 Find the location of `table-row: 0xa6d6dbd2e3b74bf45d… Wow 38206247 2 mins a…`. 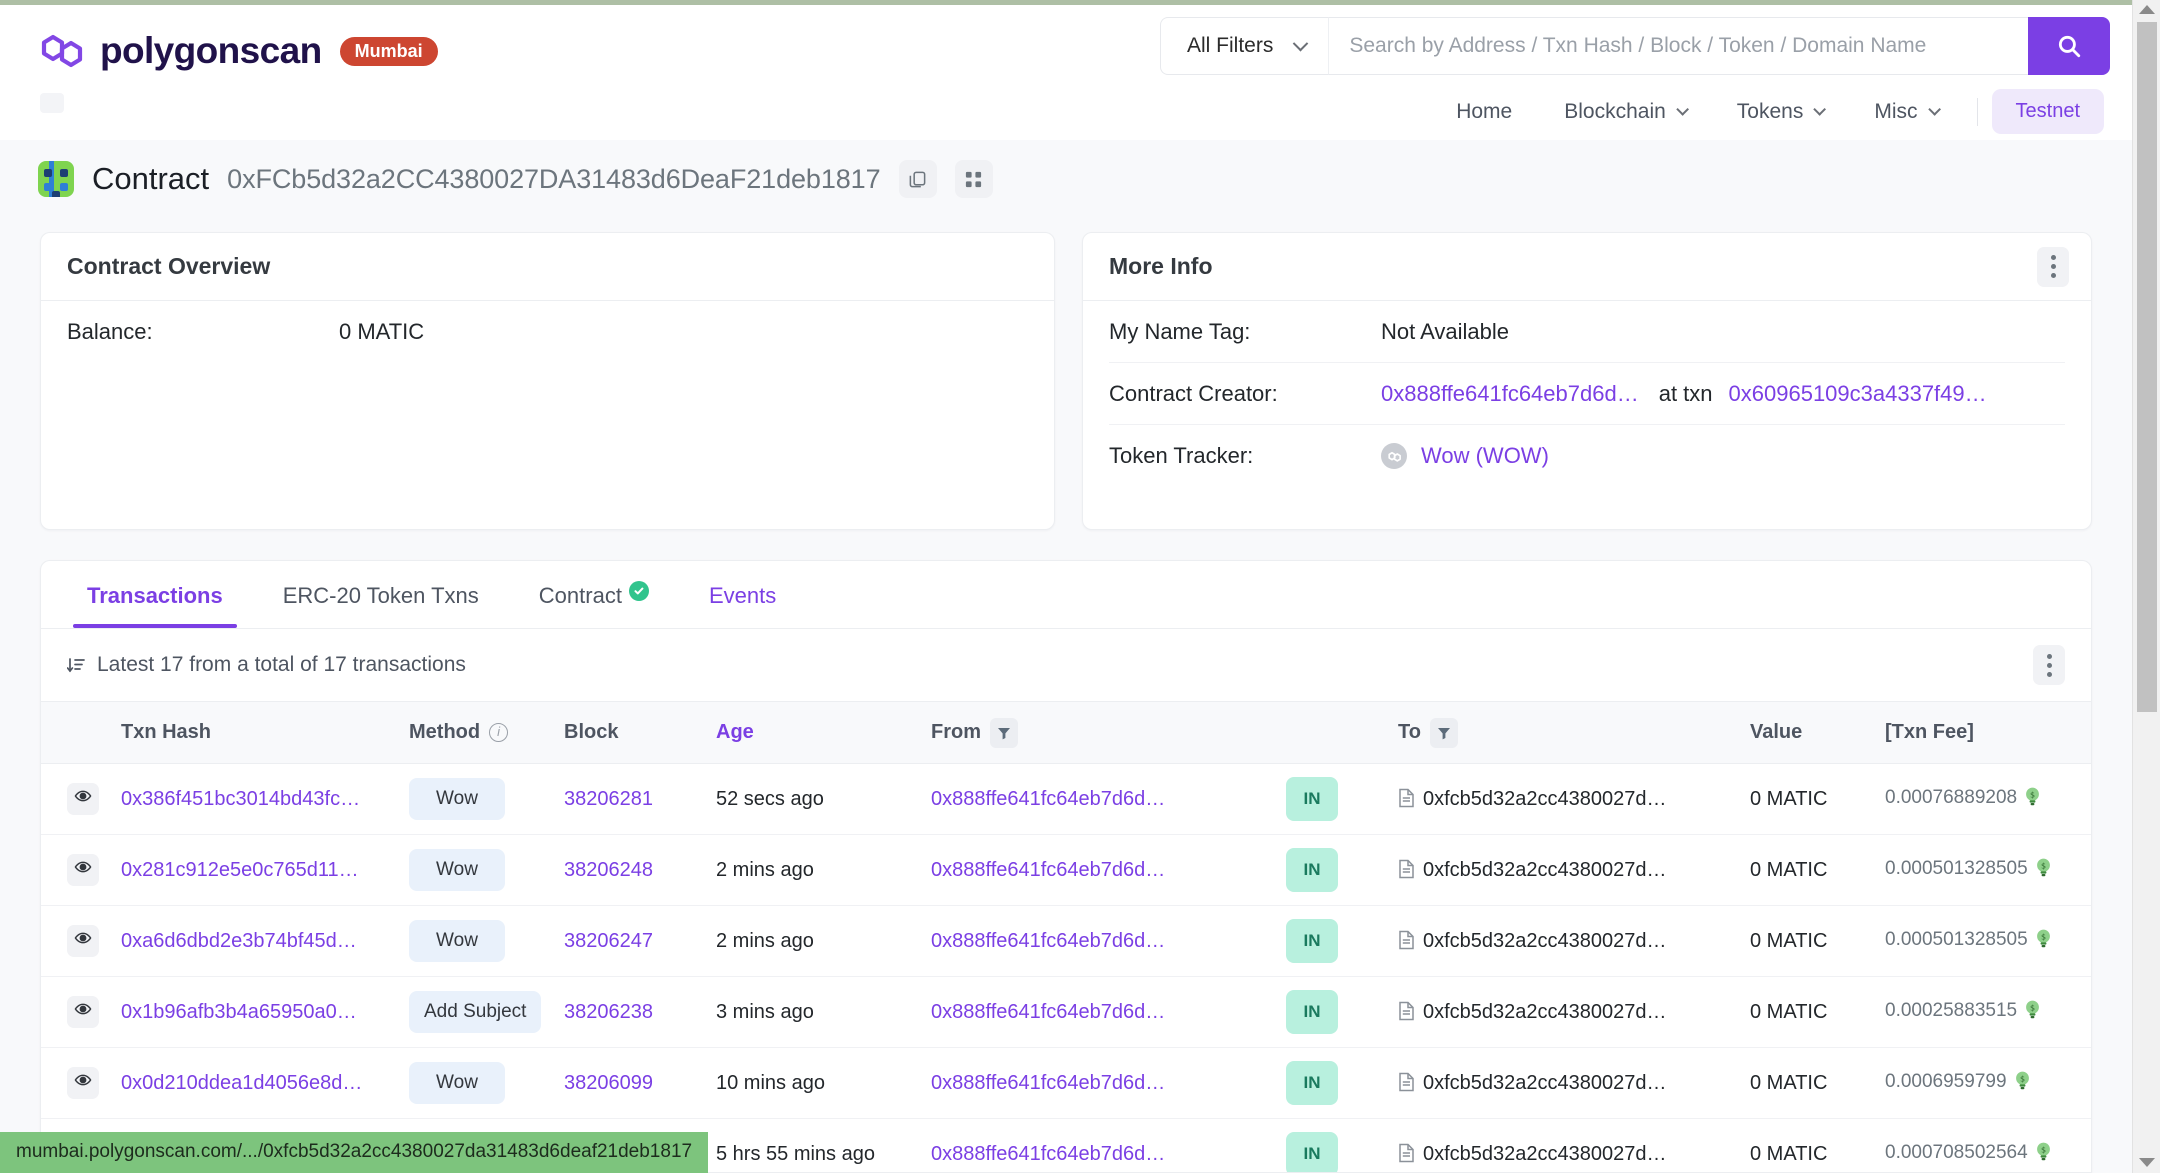

table-row: 0xa6d6dbd2e3b74bf45d… Wow 38206247 2 mins a… is located at coordinates (1066, 941).